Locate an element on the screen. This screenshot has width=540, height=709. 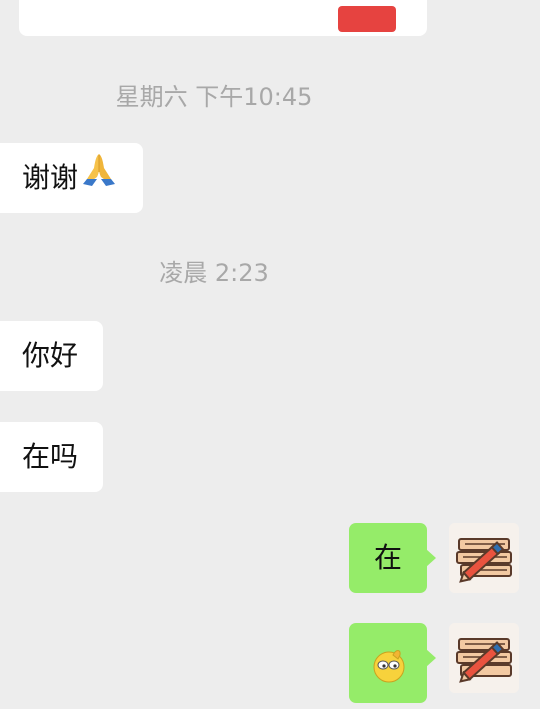
outgoing-message is located at coordinates (392, 663).